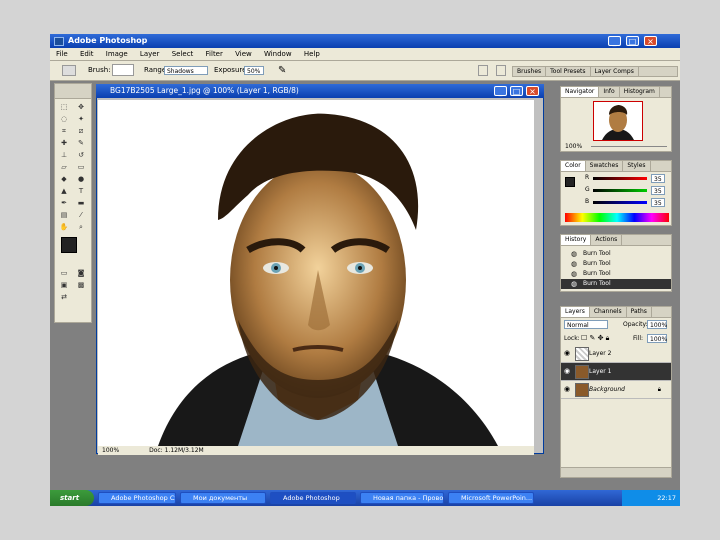 This screenshot has height=540, width=720. What do you see at coordinates (501, 70) in the screenshot?
I see `palette-well-icon` at bounding box center [501, 70].